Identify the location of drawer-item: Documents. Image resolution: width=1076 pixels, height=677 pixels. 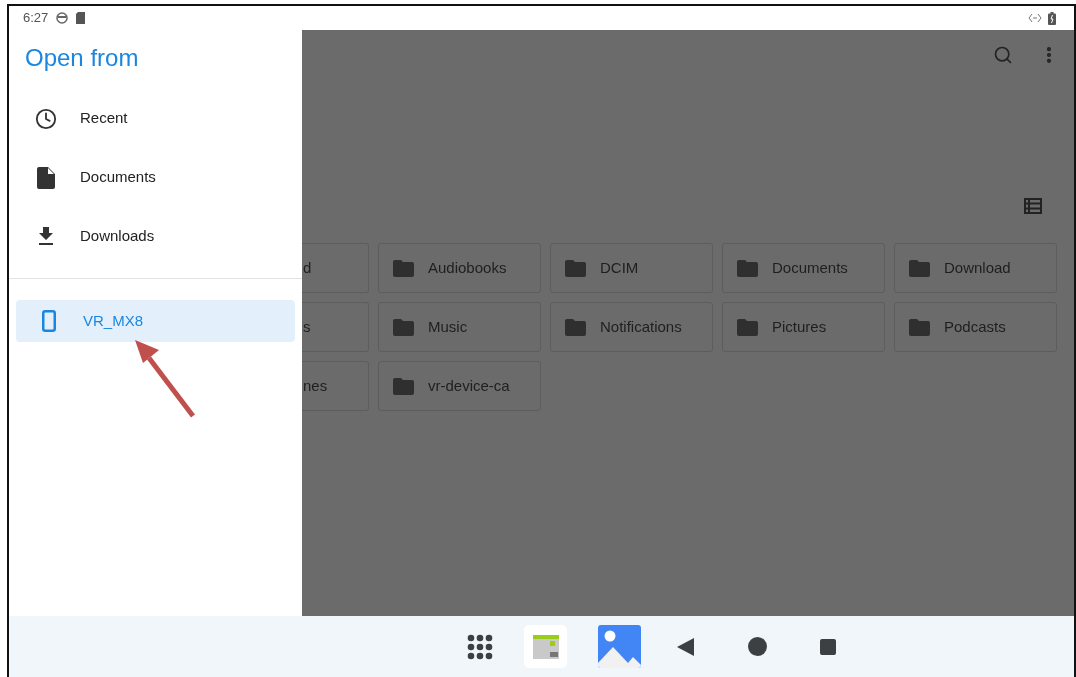
(155, 177).